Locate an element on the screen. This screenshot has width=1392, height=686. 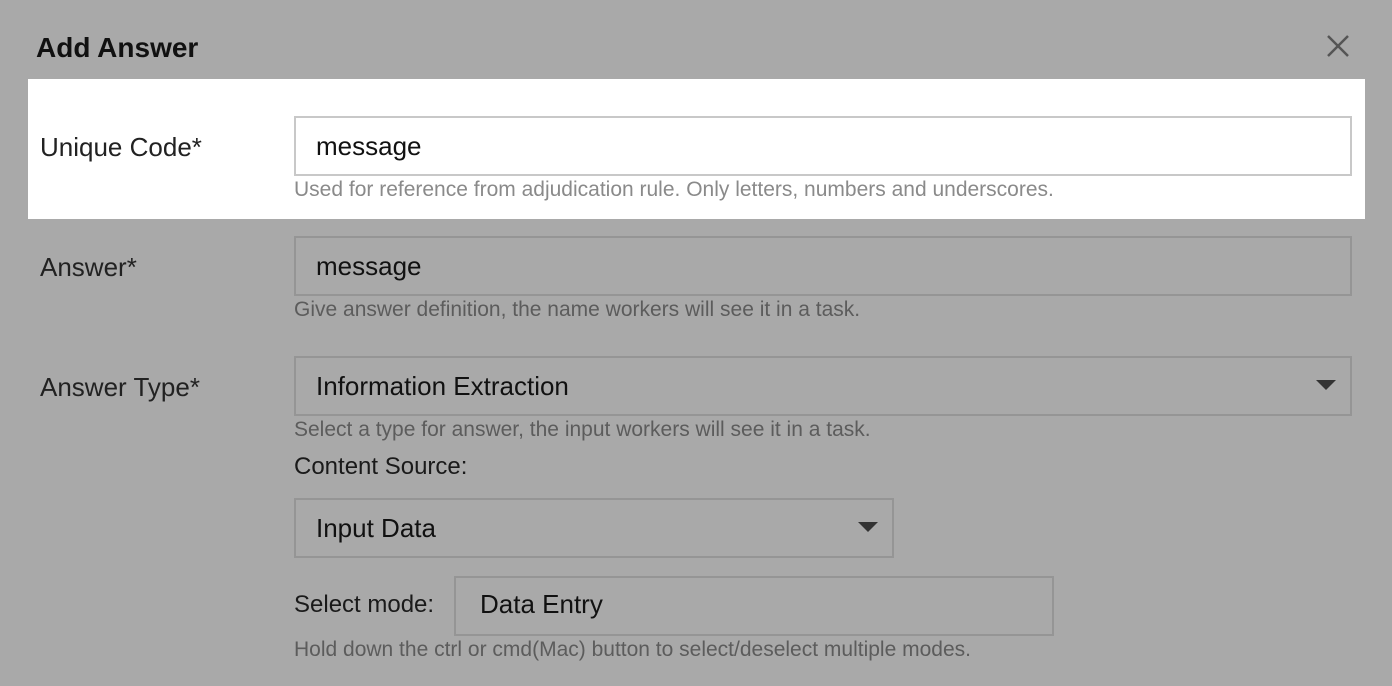
close-icon is located at coordinates (1338, 46).